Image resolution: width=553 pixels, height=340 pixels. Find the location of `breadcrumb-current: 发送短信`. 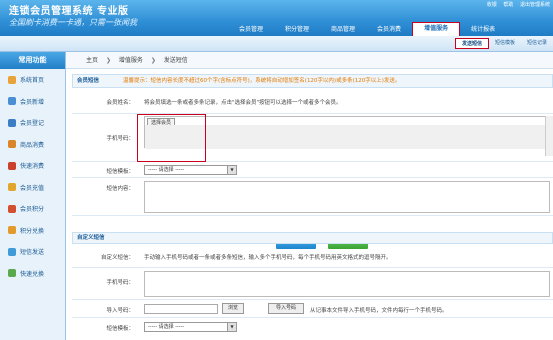

breadcrumb-current: 发送短信 is located at coordinates (175, 60).